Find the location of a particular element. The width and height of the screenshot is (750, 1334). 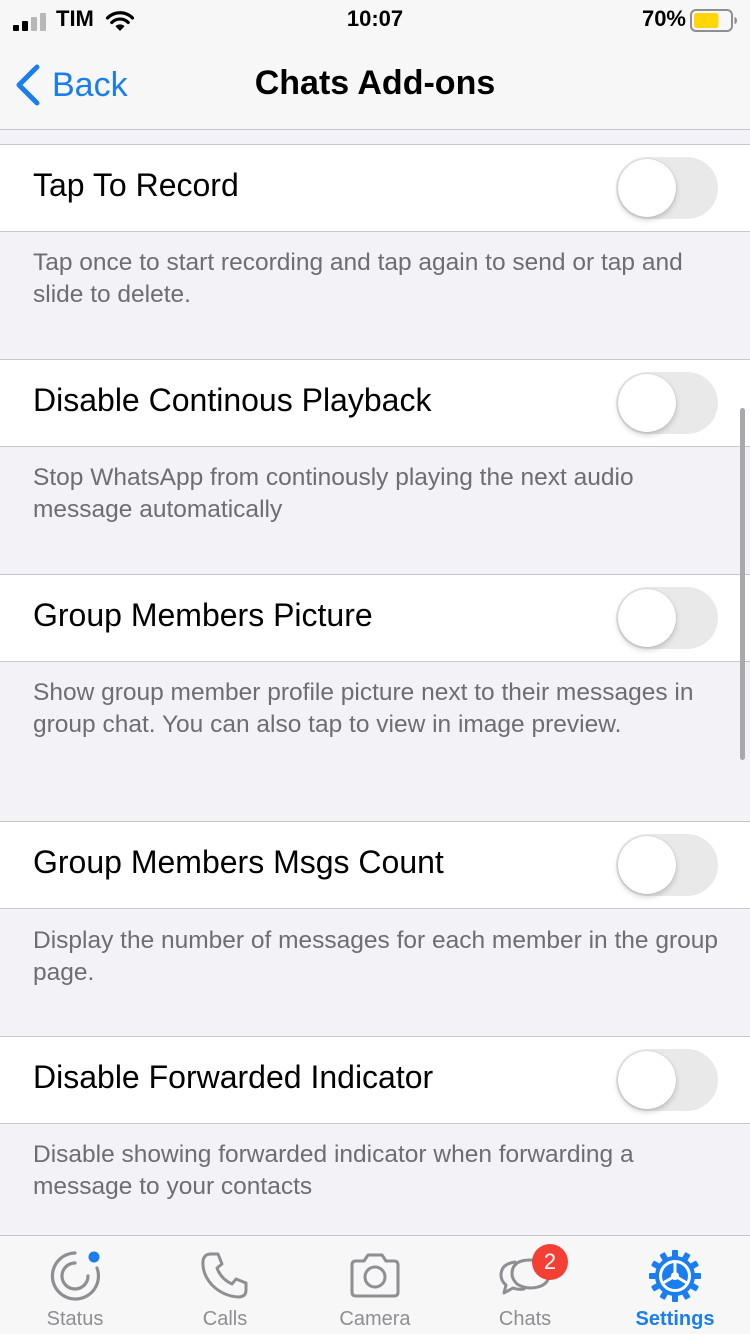

setting-row-disable-forwarded-indicator: Disable Forwarded Indicator is located at coordinates (375, 1080).